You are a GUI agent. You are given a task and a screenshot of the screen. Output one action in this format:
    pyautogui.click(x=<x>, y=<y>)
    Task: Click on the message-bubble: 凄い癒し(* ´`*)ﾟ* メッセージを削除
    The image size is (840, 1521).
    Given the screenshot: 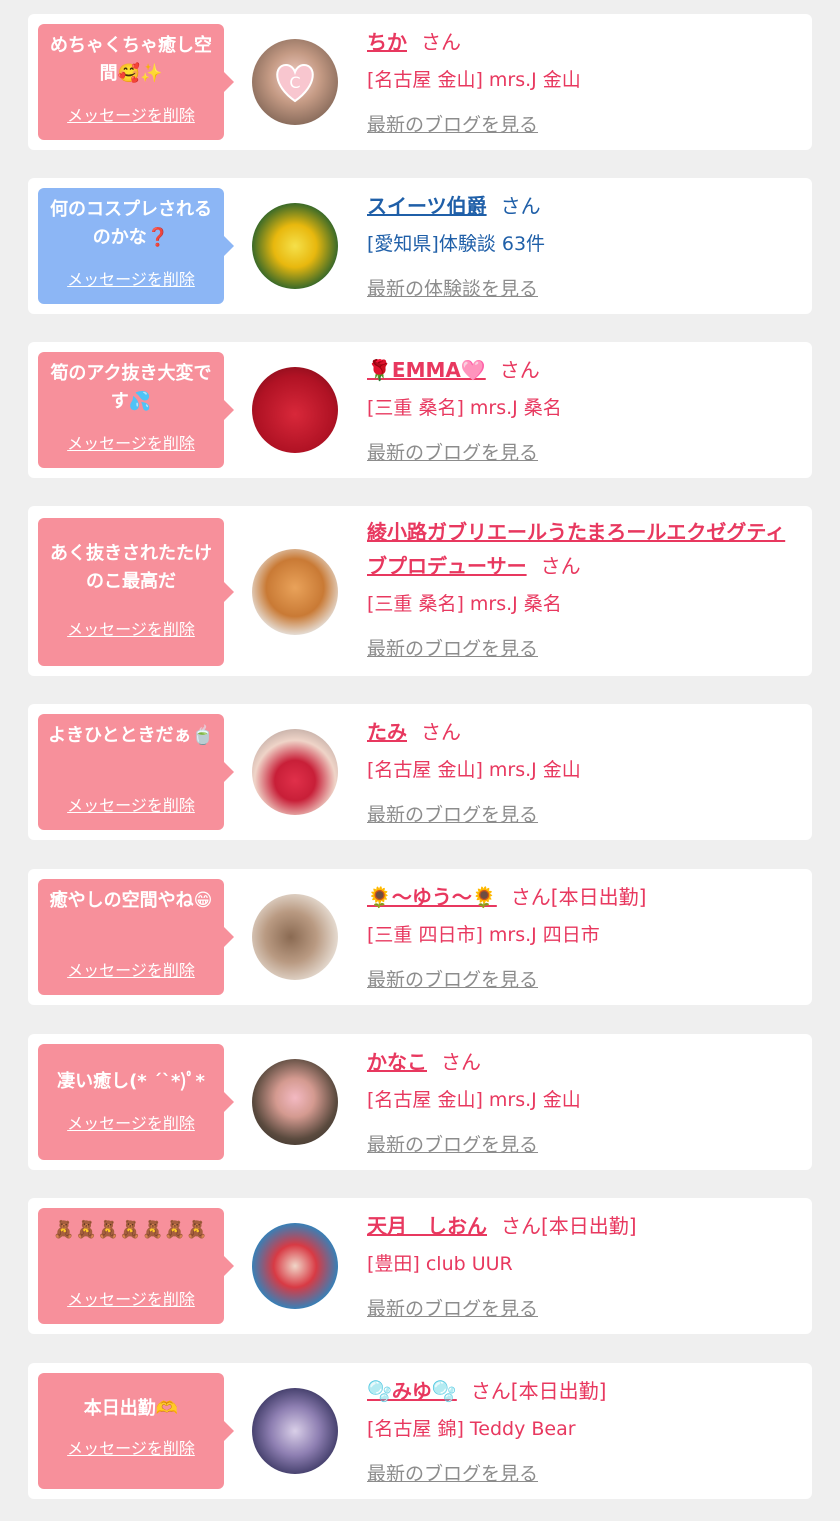 What is the action you would take?
    pyautogui.click(x=136, y=1102)
    